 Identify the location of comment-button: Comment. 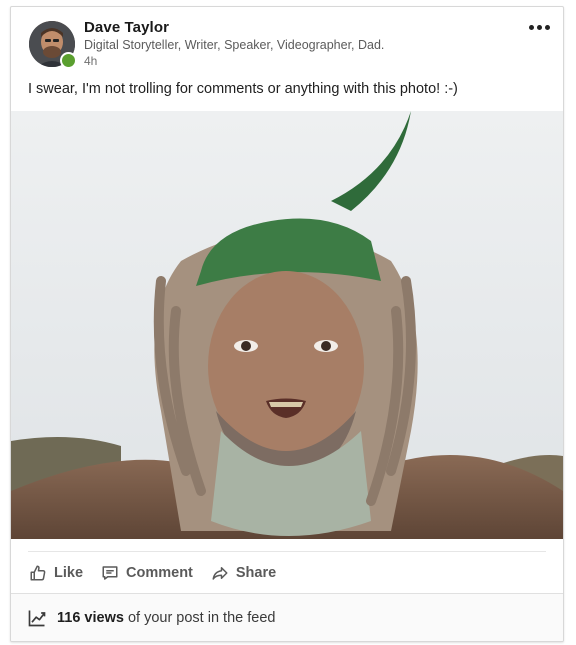
(147, 573).